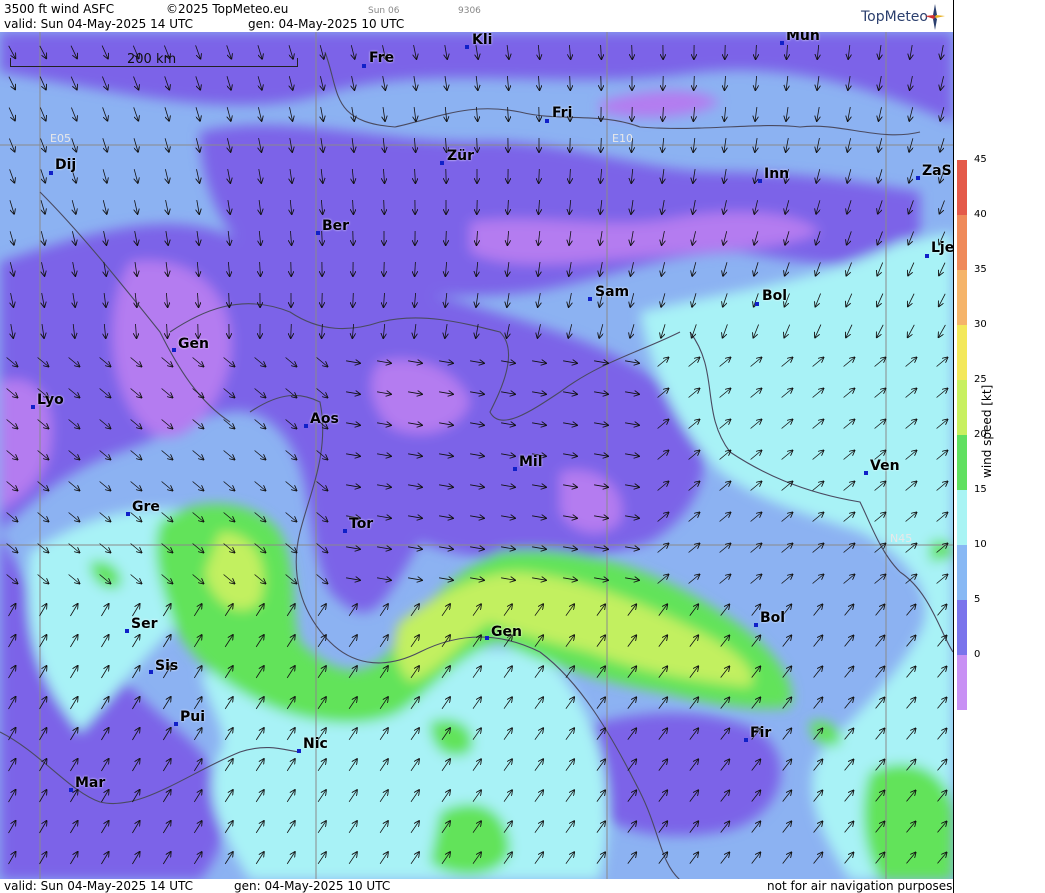  What do you see at coordinates (937, 171) in the screenshot?
I see `city-label: ZaS` at bounding box center [937, 171].